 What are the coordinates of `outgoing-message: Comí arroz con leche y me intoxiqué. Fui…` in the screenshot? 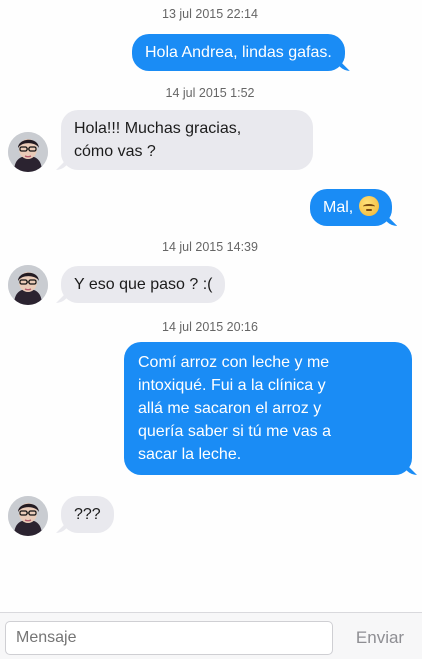 It's located at (268, 408).